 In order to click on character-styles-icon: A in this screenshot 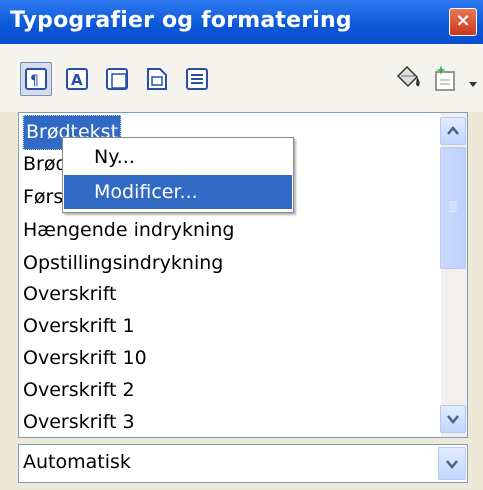, I will do `click(77, 79)`.